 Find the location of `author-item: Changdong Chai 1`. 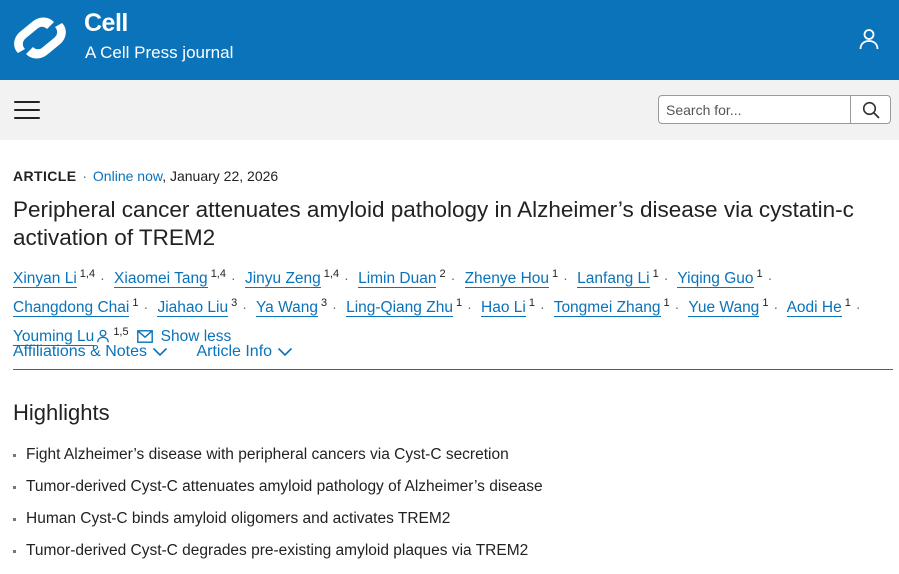

author-item: Changdong Chai 1 is located at coordinates (76, 307).